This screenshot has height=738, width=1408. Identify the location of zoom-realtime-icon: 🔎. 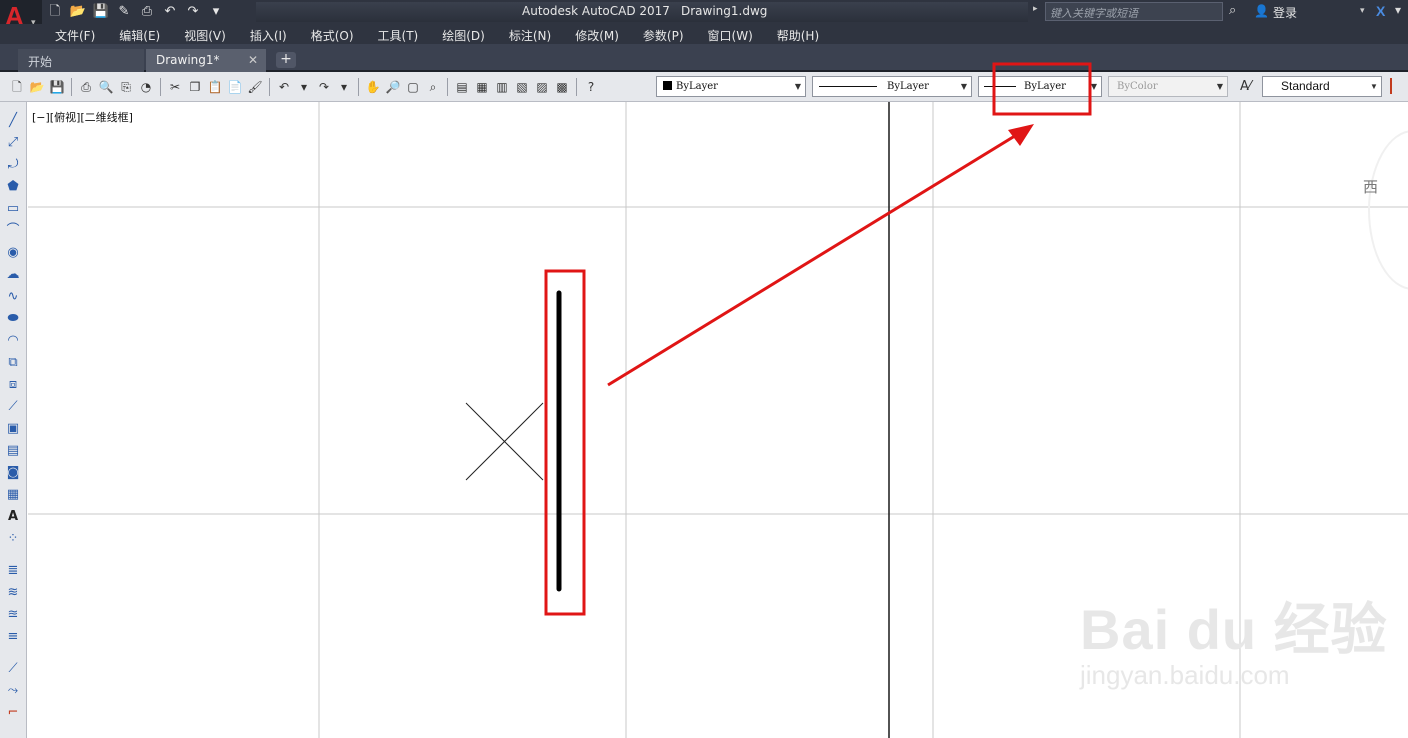
(393, 87).